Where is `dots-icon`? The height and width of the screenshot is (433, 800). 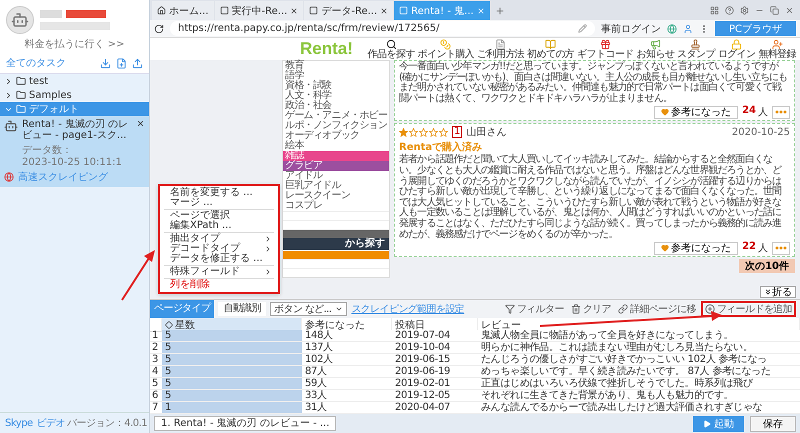 dots-icon is located at coordinates (781, 112).